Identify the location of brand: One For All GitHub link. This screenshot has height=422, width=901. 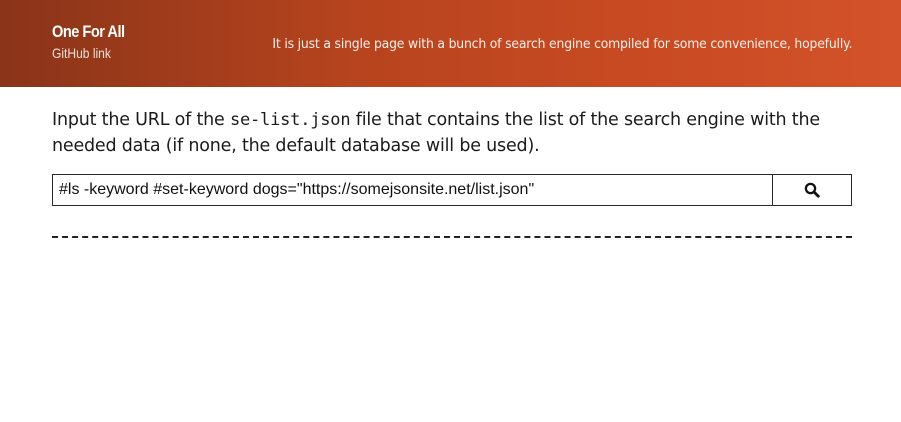
(94, 41).